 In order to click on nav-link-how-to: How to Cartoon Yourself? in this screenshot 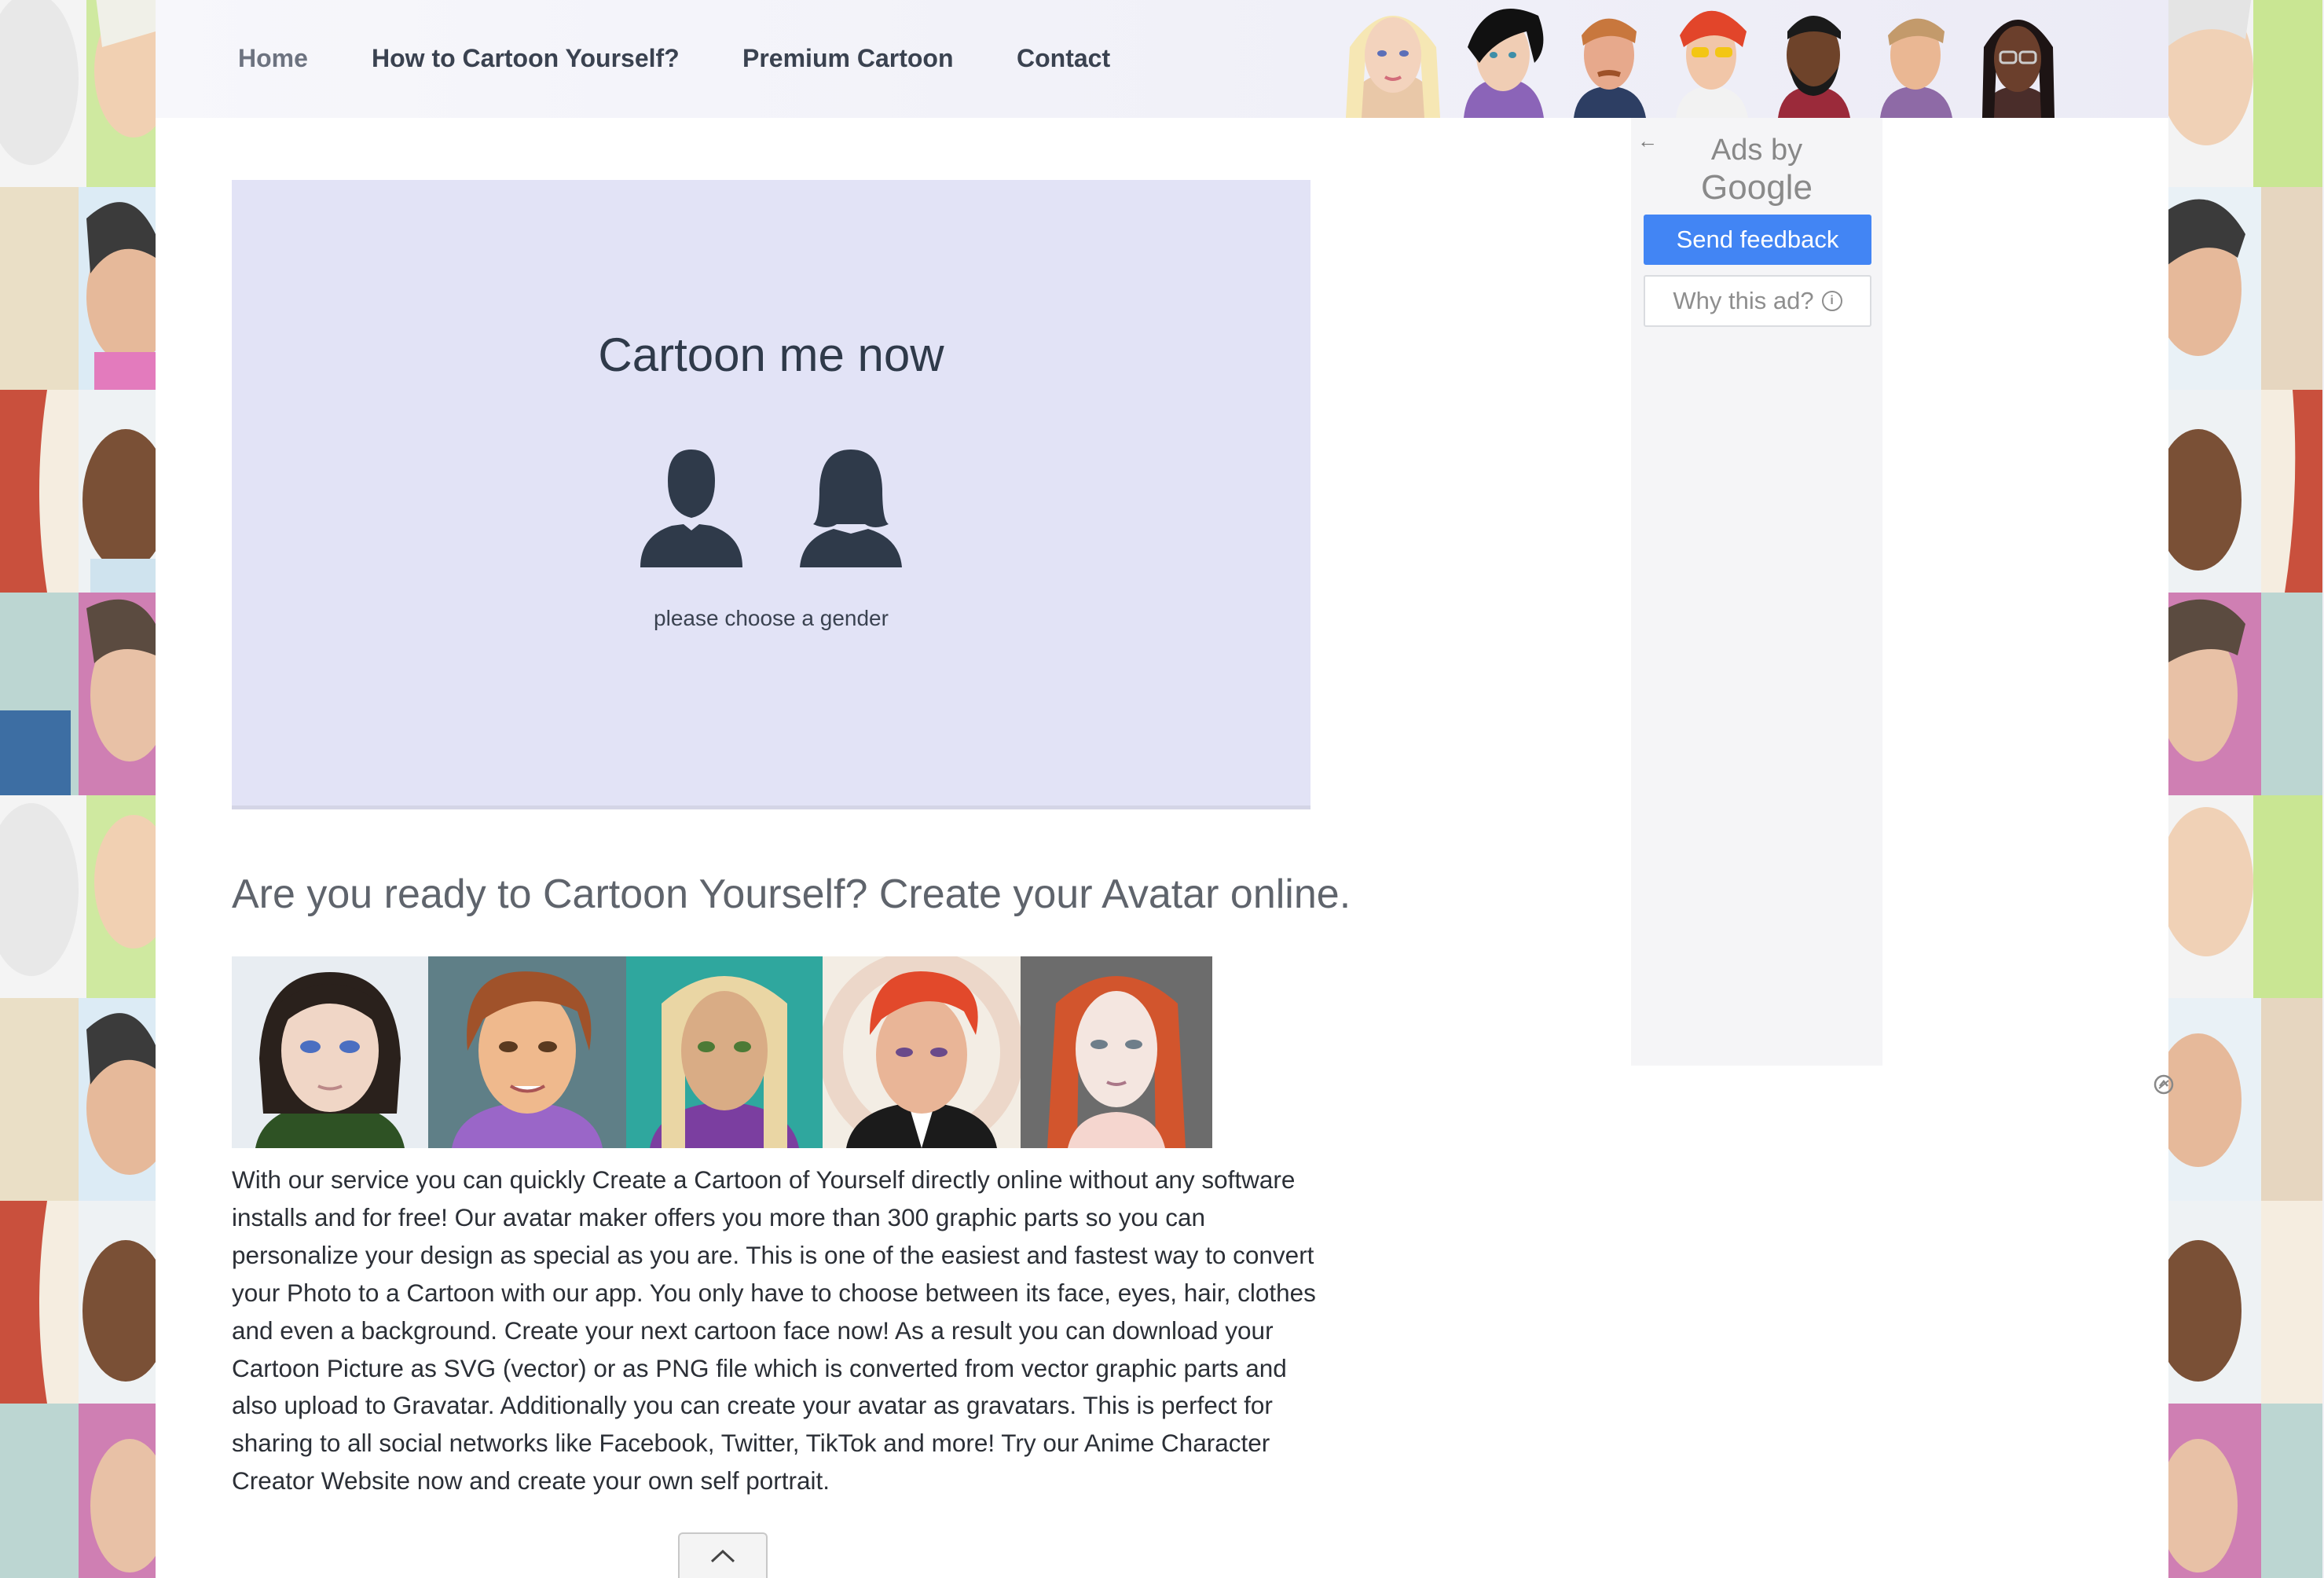, I will do `click(526, 58)`.